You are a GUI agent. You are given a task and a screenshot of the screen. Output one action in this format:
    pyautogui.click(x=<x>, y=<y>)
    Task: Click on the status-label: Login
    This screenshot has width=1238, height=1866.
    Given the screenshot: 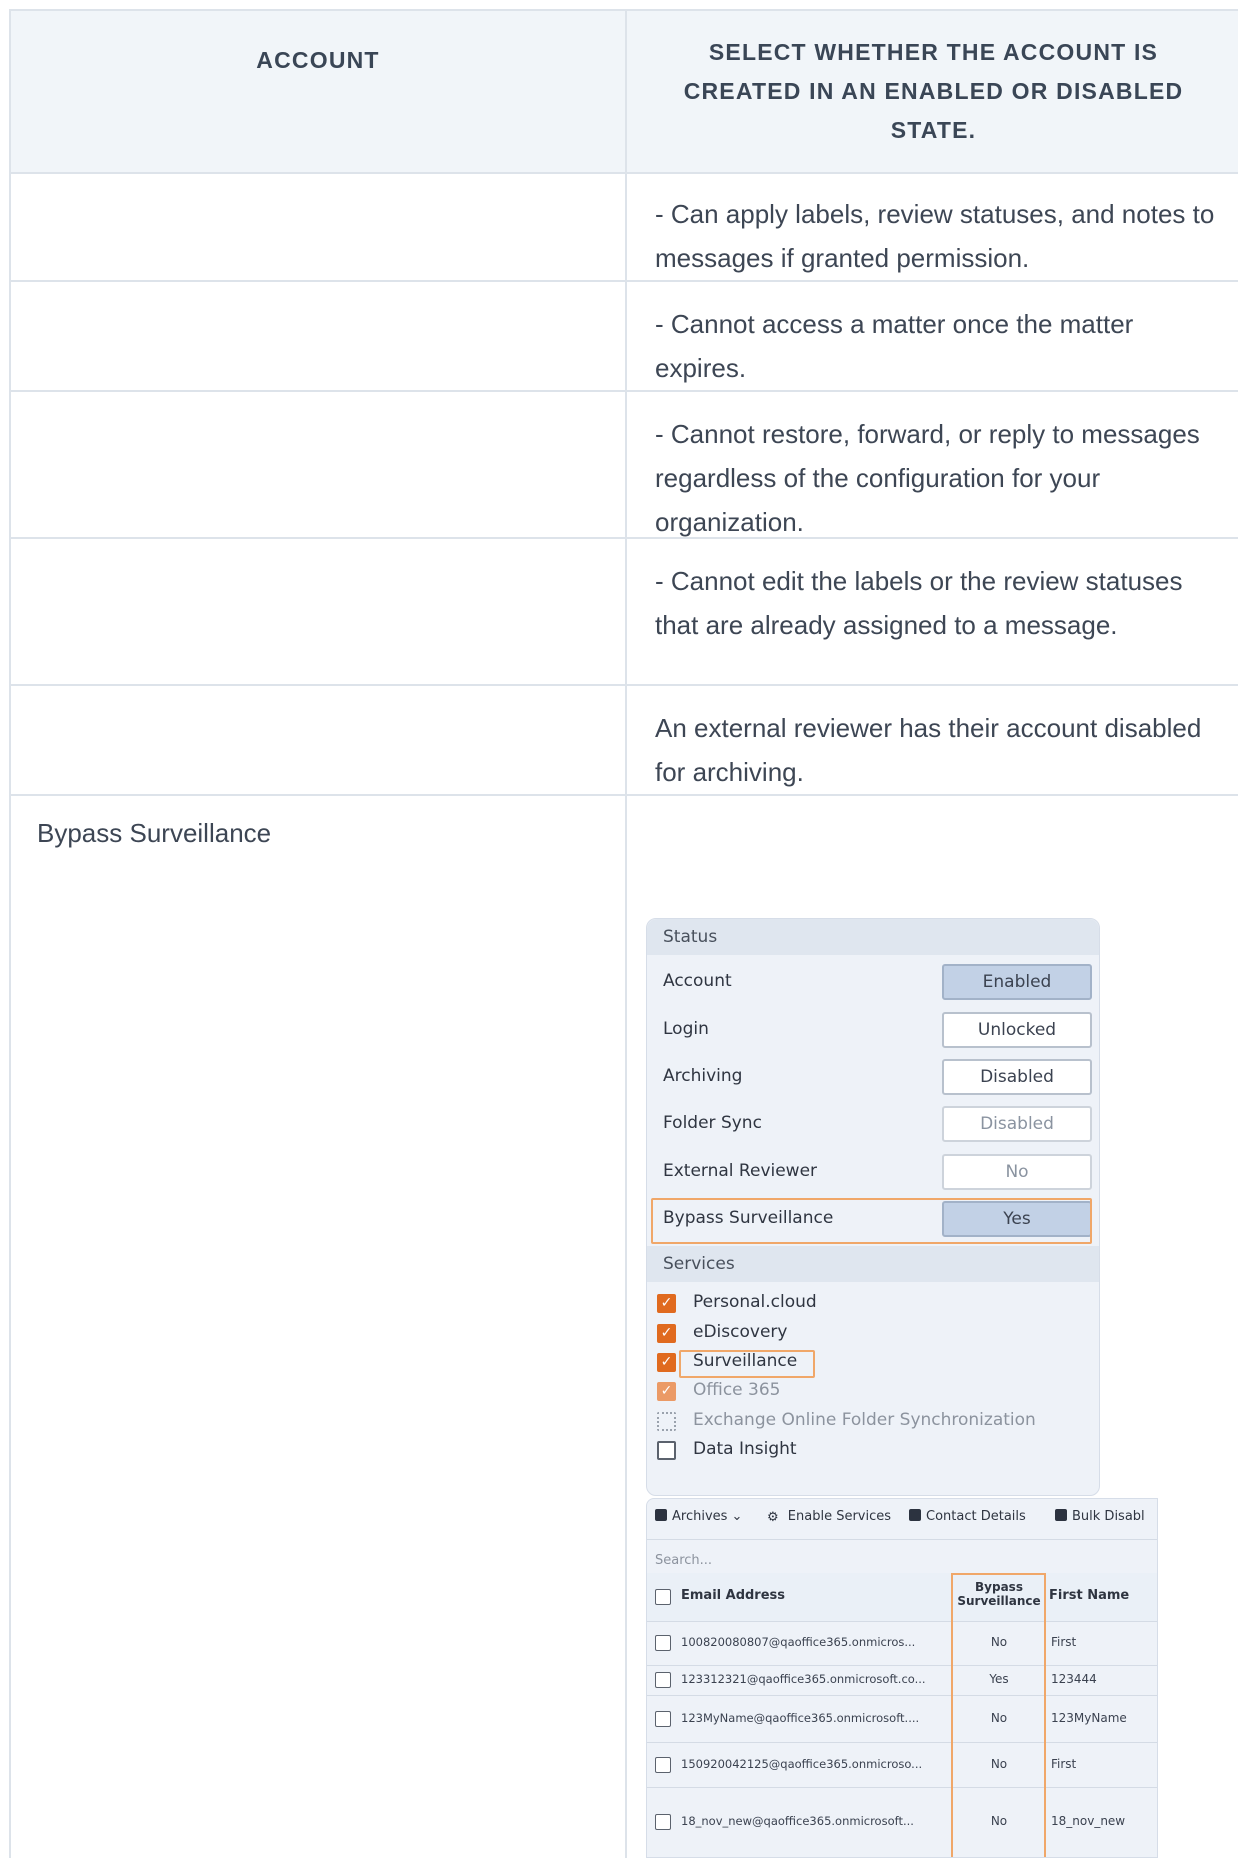 What is the action you would take?
    pyautogui.click(x=686, y=1029)
    